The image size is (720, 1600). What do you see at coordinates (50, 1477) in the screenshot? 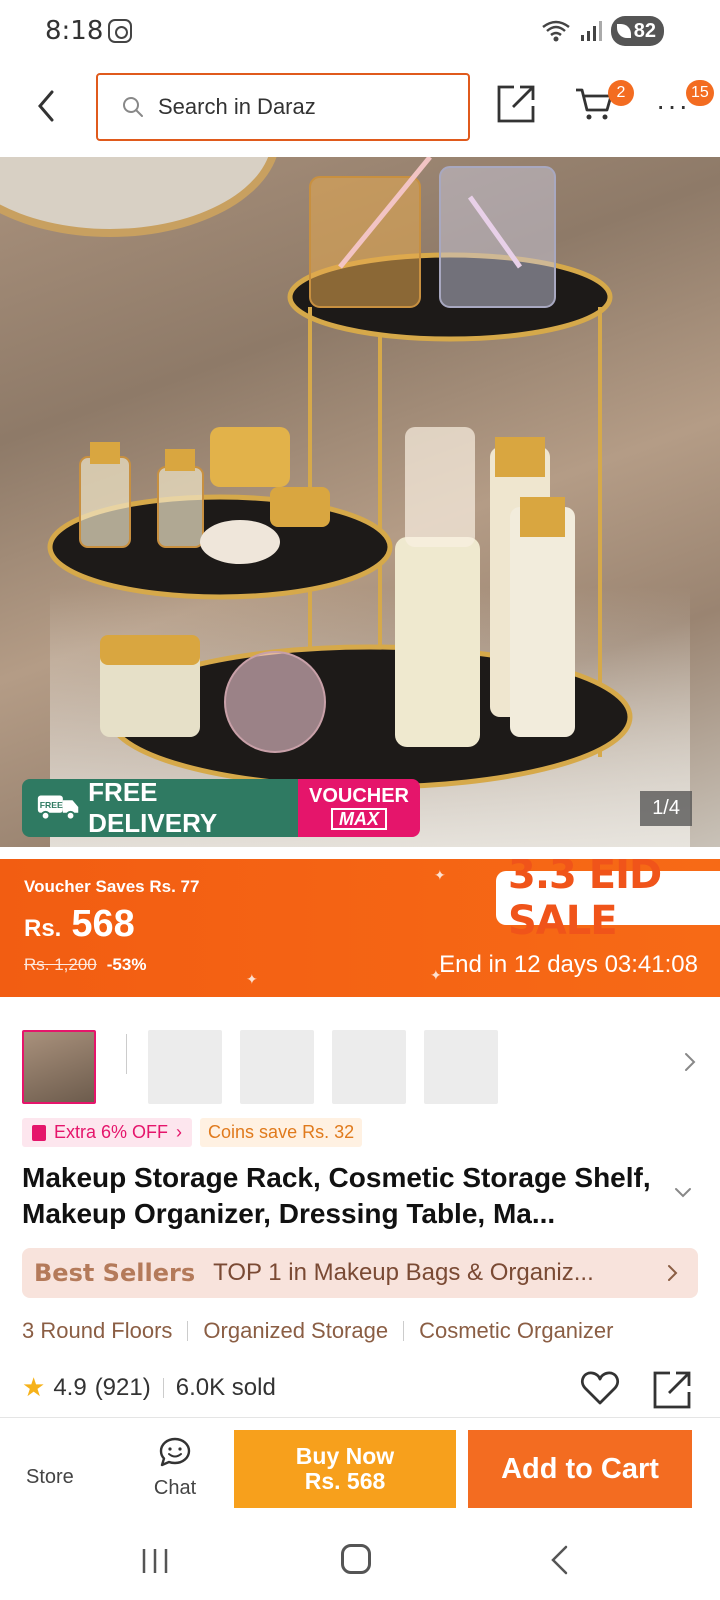
I see `store-button: Store` at bounding box center [50, 1477].